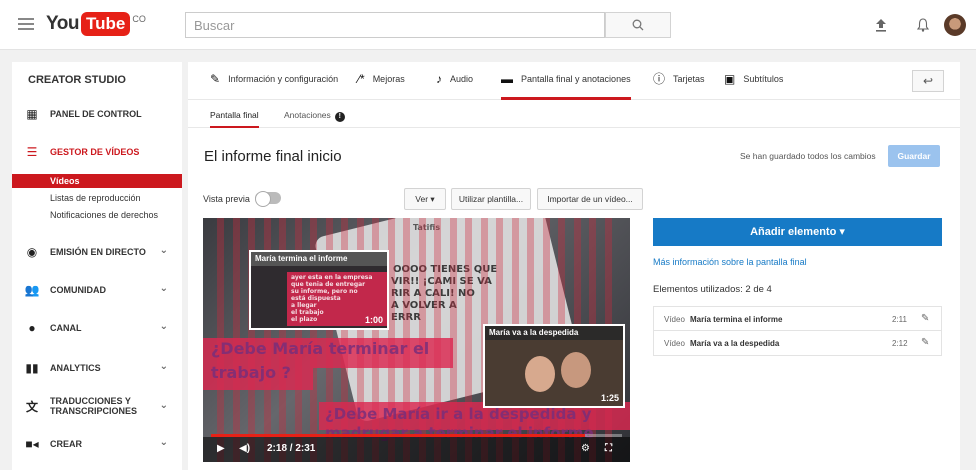 Image resolution: width=976 pixels, height=470 pixels. I want to click on fullscreen-icon: ⛶, so click(608, 448).